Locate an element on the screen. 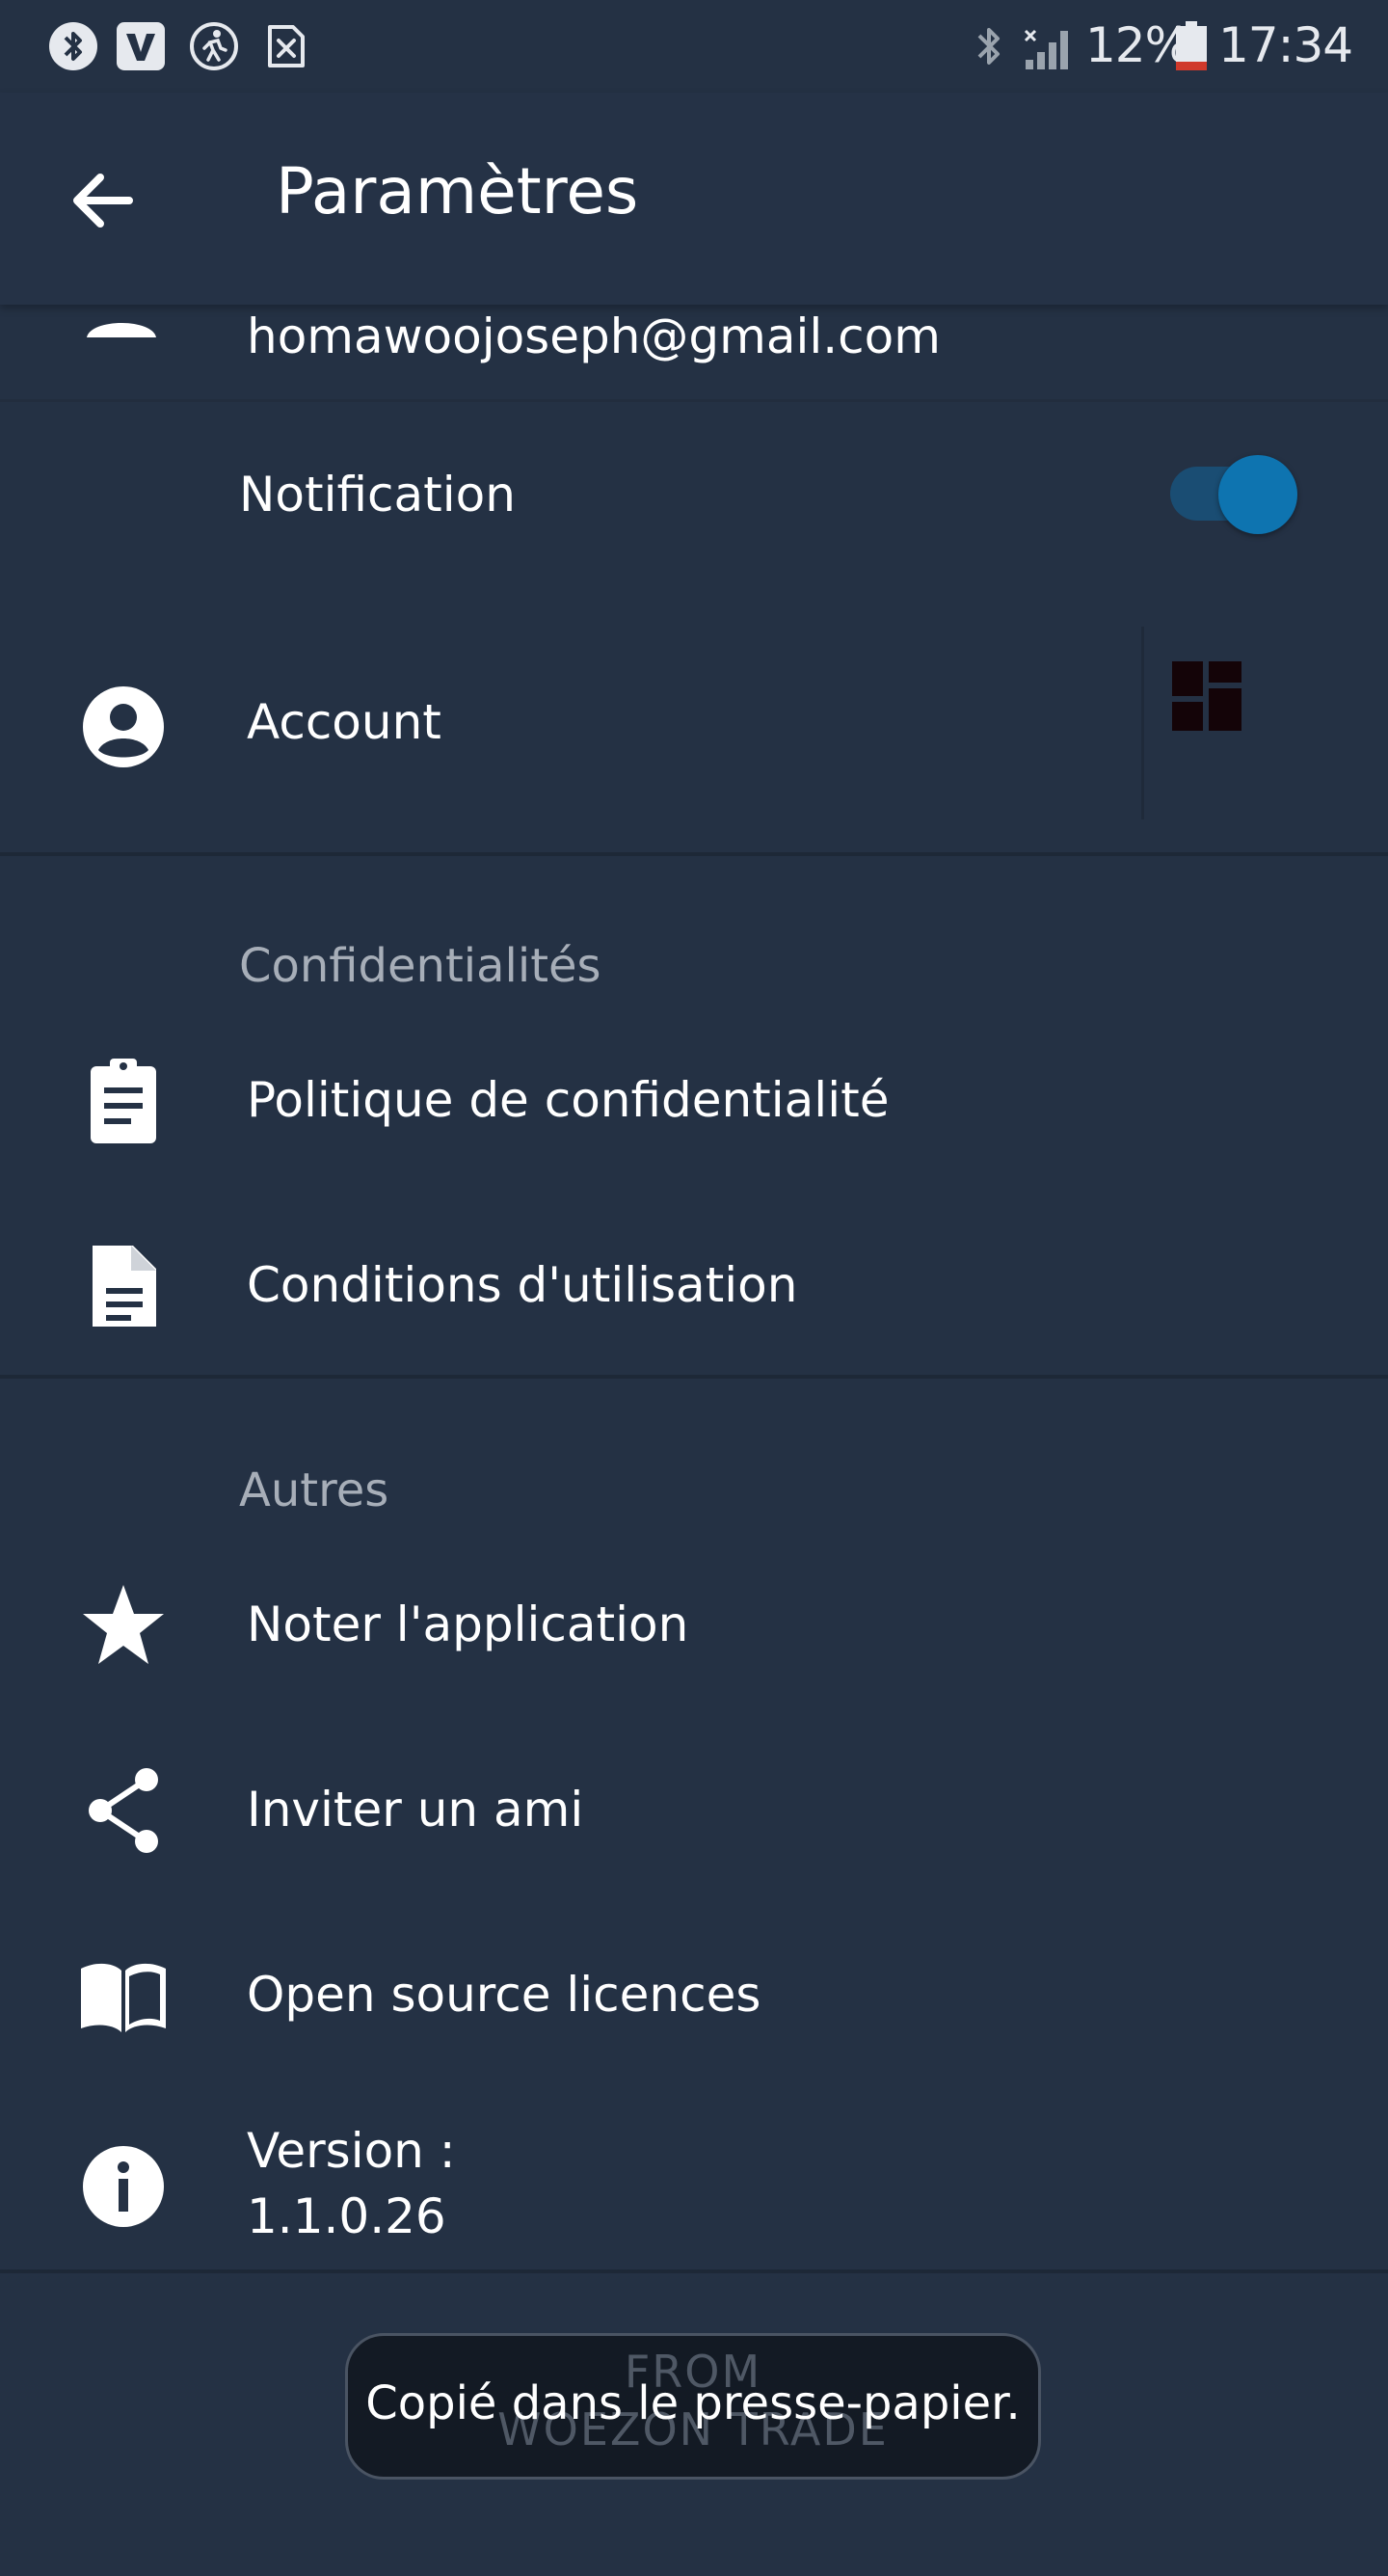  version-label: Version : is located at coordinates (351, 2151).